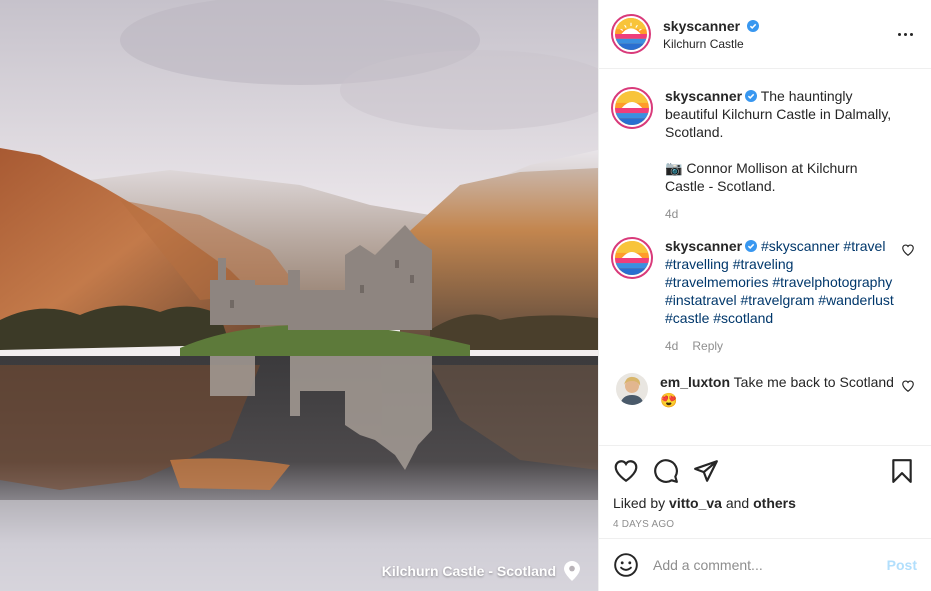 This screenshot has height=591, width=931. I want to click on save-bookmark-icon, so click(902, 471).